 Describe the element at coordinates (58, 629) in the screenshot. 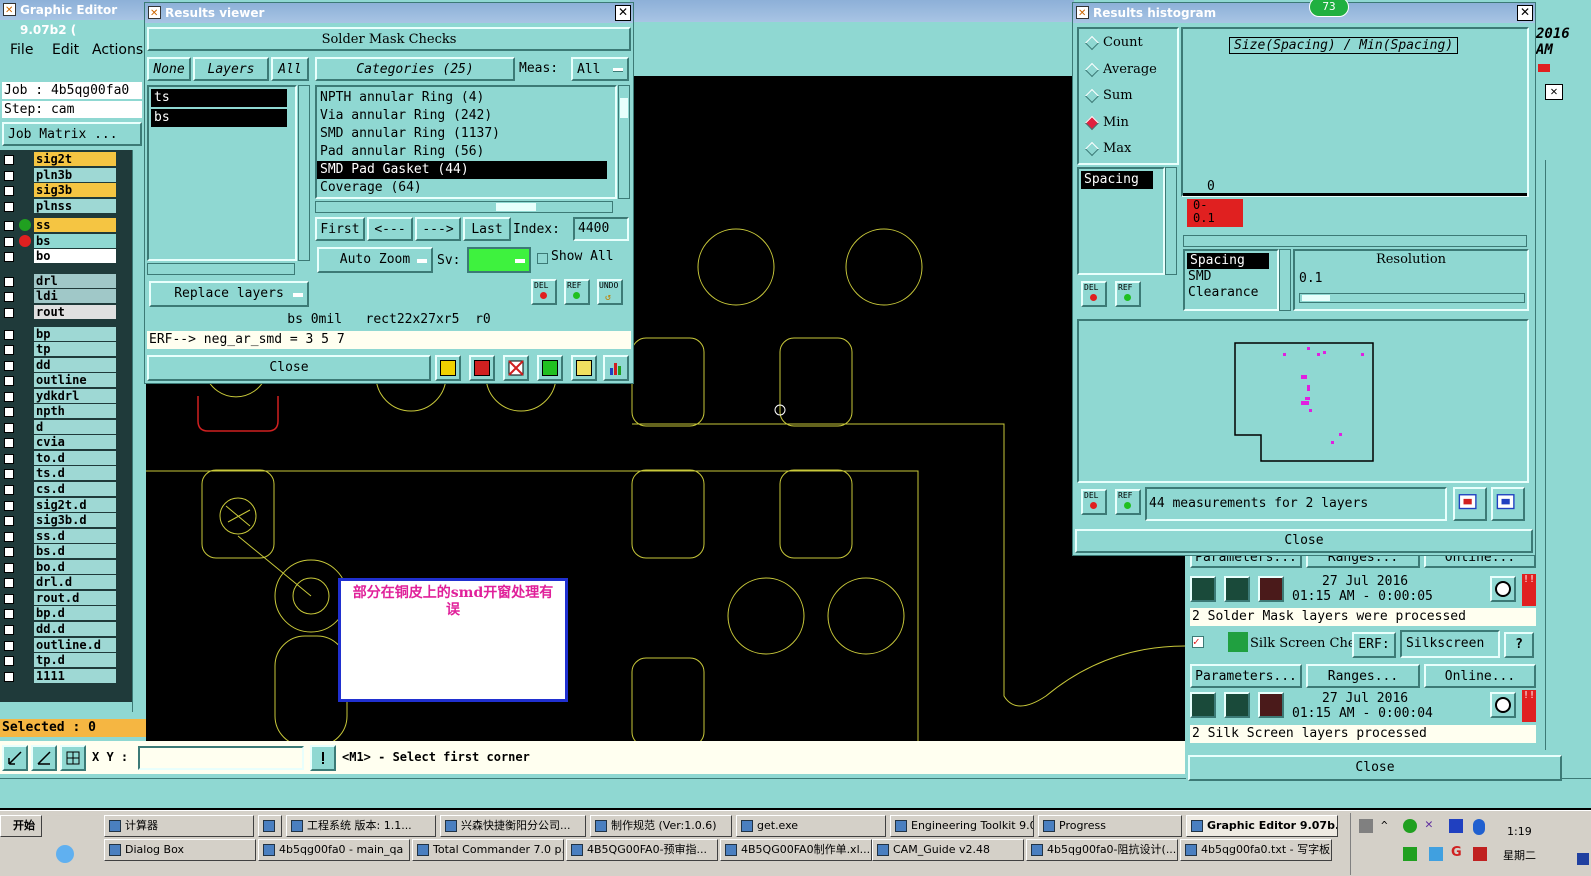

I see `layer-row-dd-d: dd.d` at that location.